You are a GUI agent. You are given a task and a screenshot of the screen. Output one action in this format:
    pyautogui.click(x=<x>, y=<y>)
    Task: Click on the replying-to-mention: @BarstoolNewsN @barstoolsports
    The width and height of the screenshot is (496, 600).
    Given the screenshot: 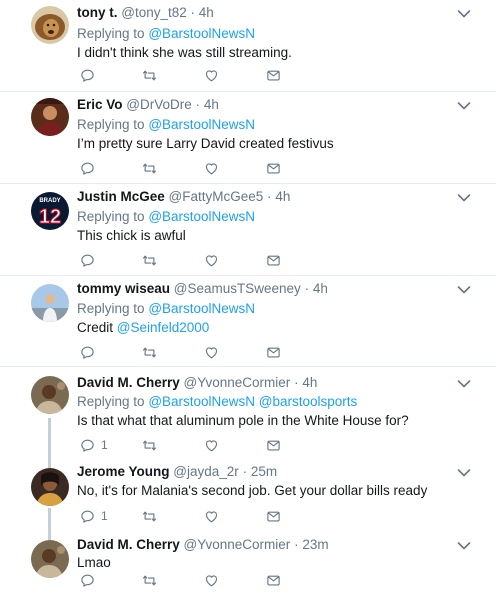 What is the action you would take?
    pyautogui.click(x=252, y=401)
    